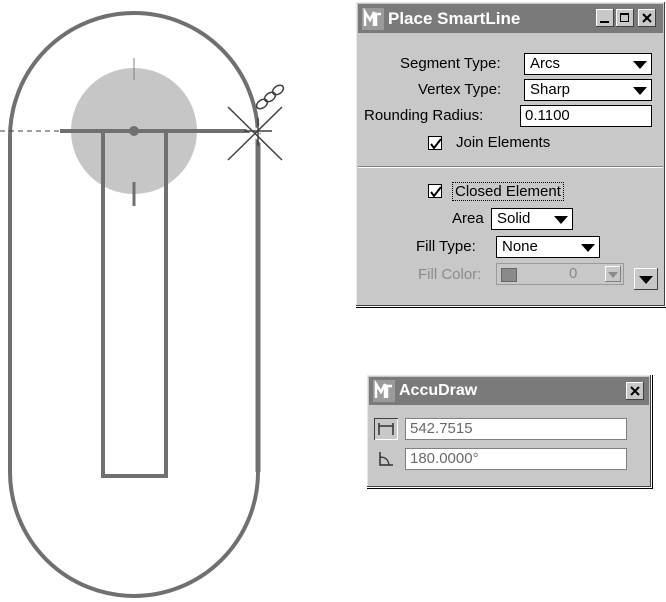 Image resolution: width=666 pixels, height=602 pixels. I want to click on color-swatch, so click(509, 275).